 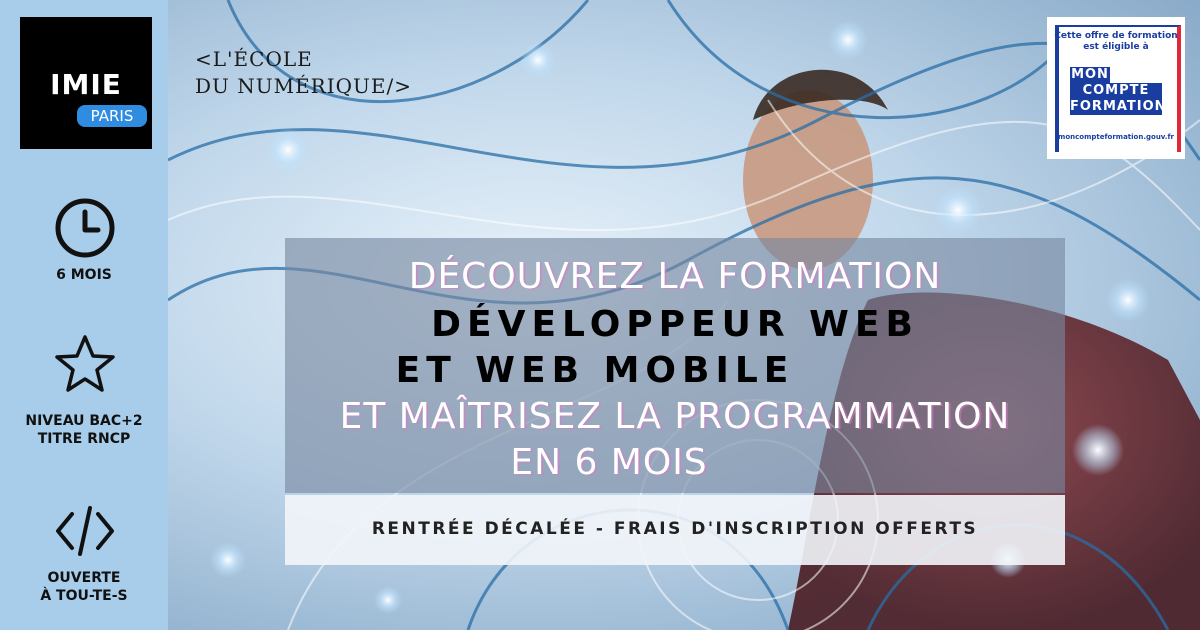 I want to click on headline-line-5: EN 6 MOIS, so click(x=609, y=462).